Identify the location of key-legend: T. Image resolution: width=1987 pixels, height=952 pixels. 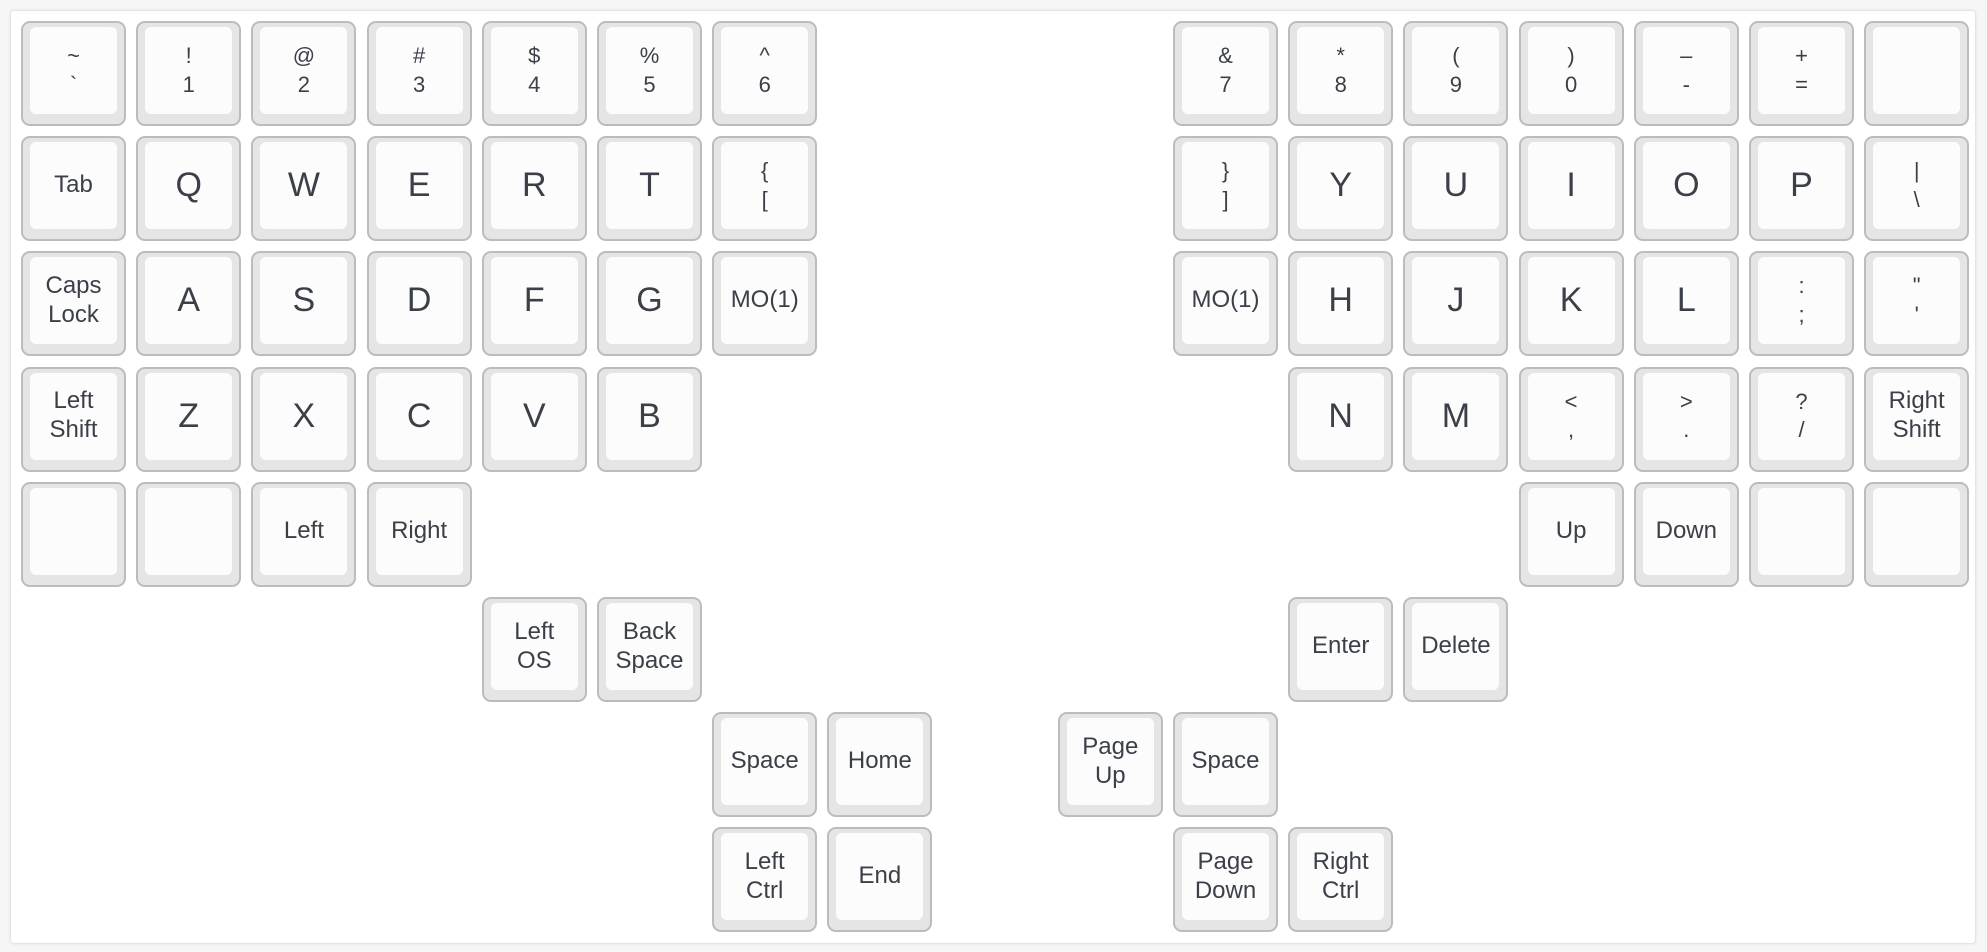
(649, 185).